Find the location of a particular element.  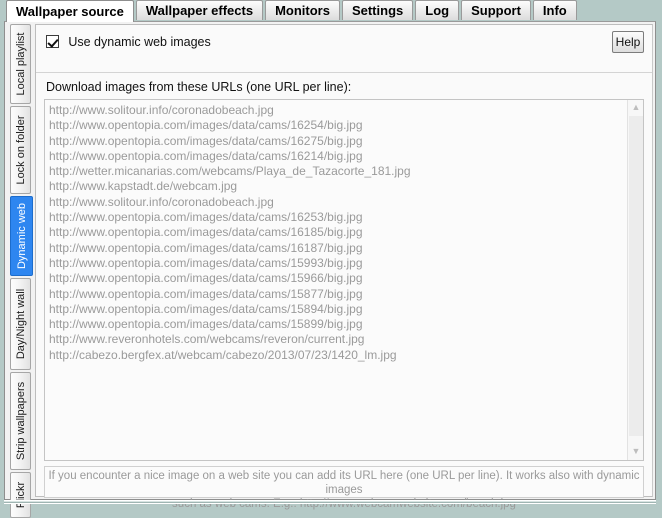

tab-support: Support is located at coordinates (496, 10).